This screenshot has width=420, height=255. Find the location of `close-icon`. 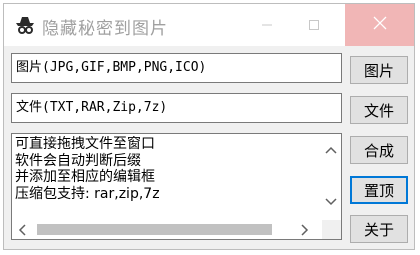

close-icon is located at coordinates (380, 25).